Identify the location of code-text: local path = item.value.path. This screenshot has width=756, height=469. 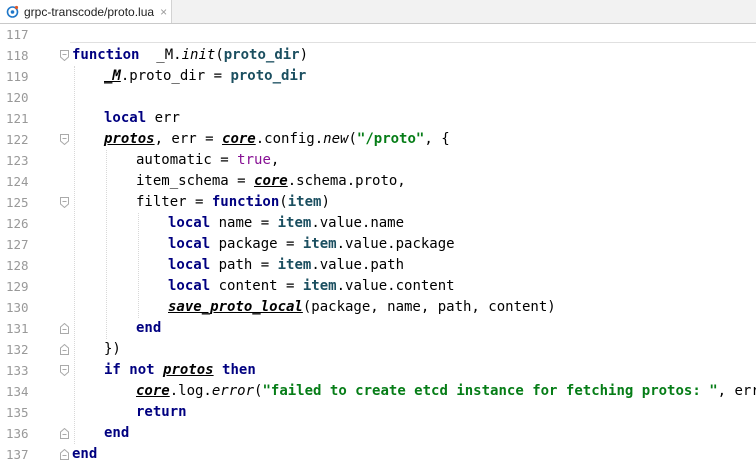
(286, 265).